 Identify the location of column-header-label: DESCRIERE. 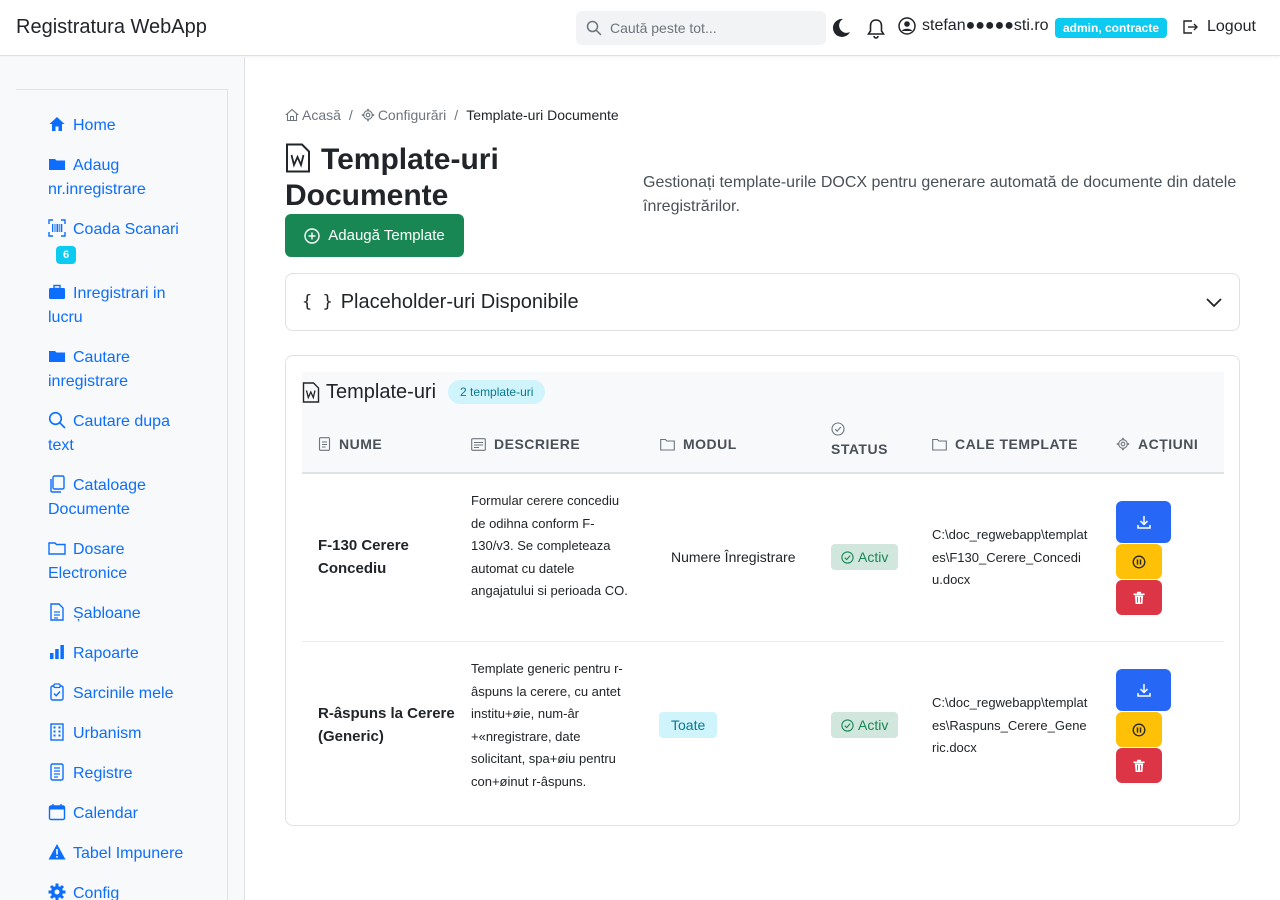
(537, 444).